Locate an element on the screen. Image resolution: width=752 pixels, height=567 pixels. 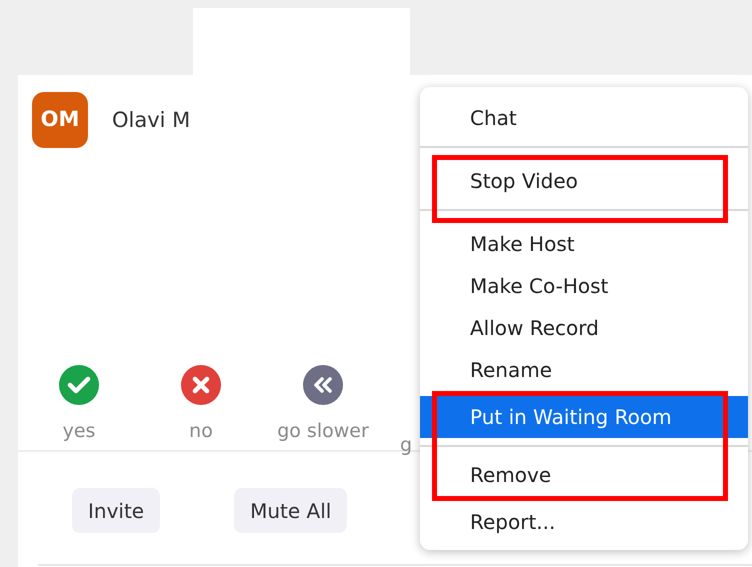
close-icon is located at coordinates (201, 385).